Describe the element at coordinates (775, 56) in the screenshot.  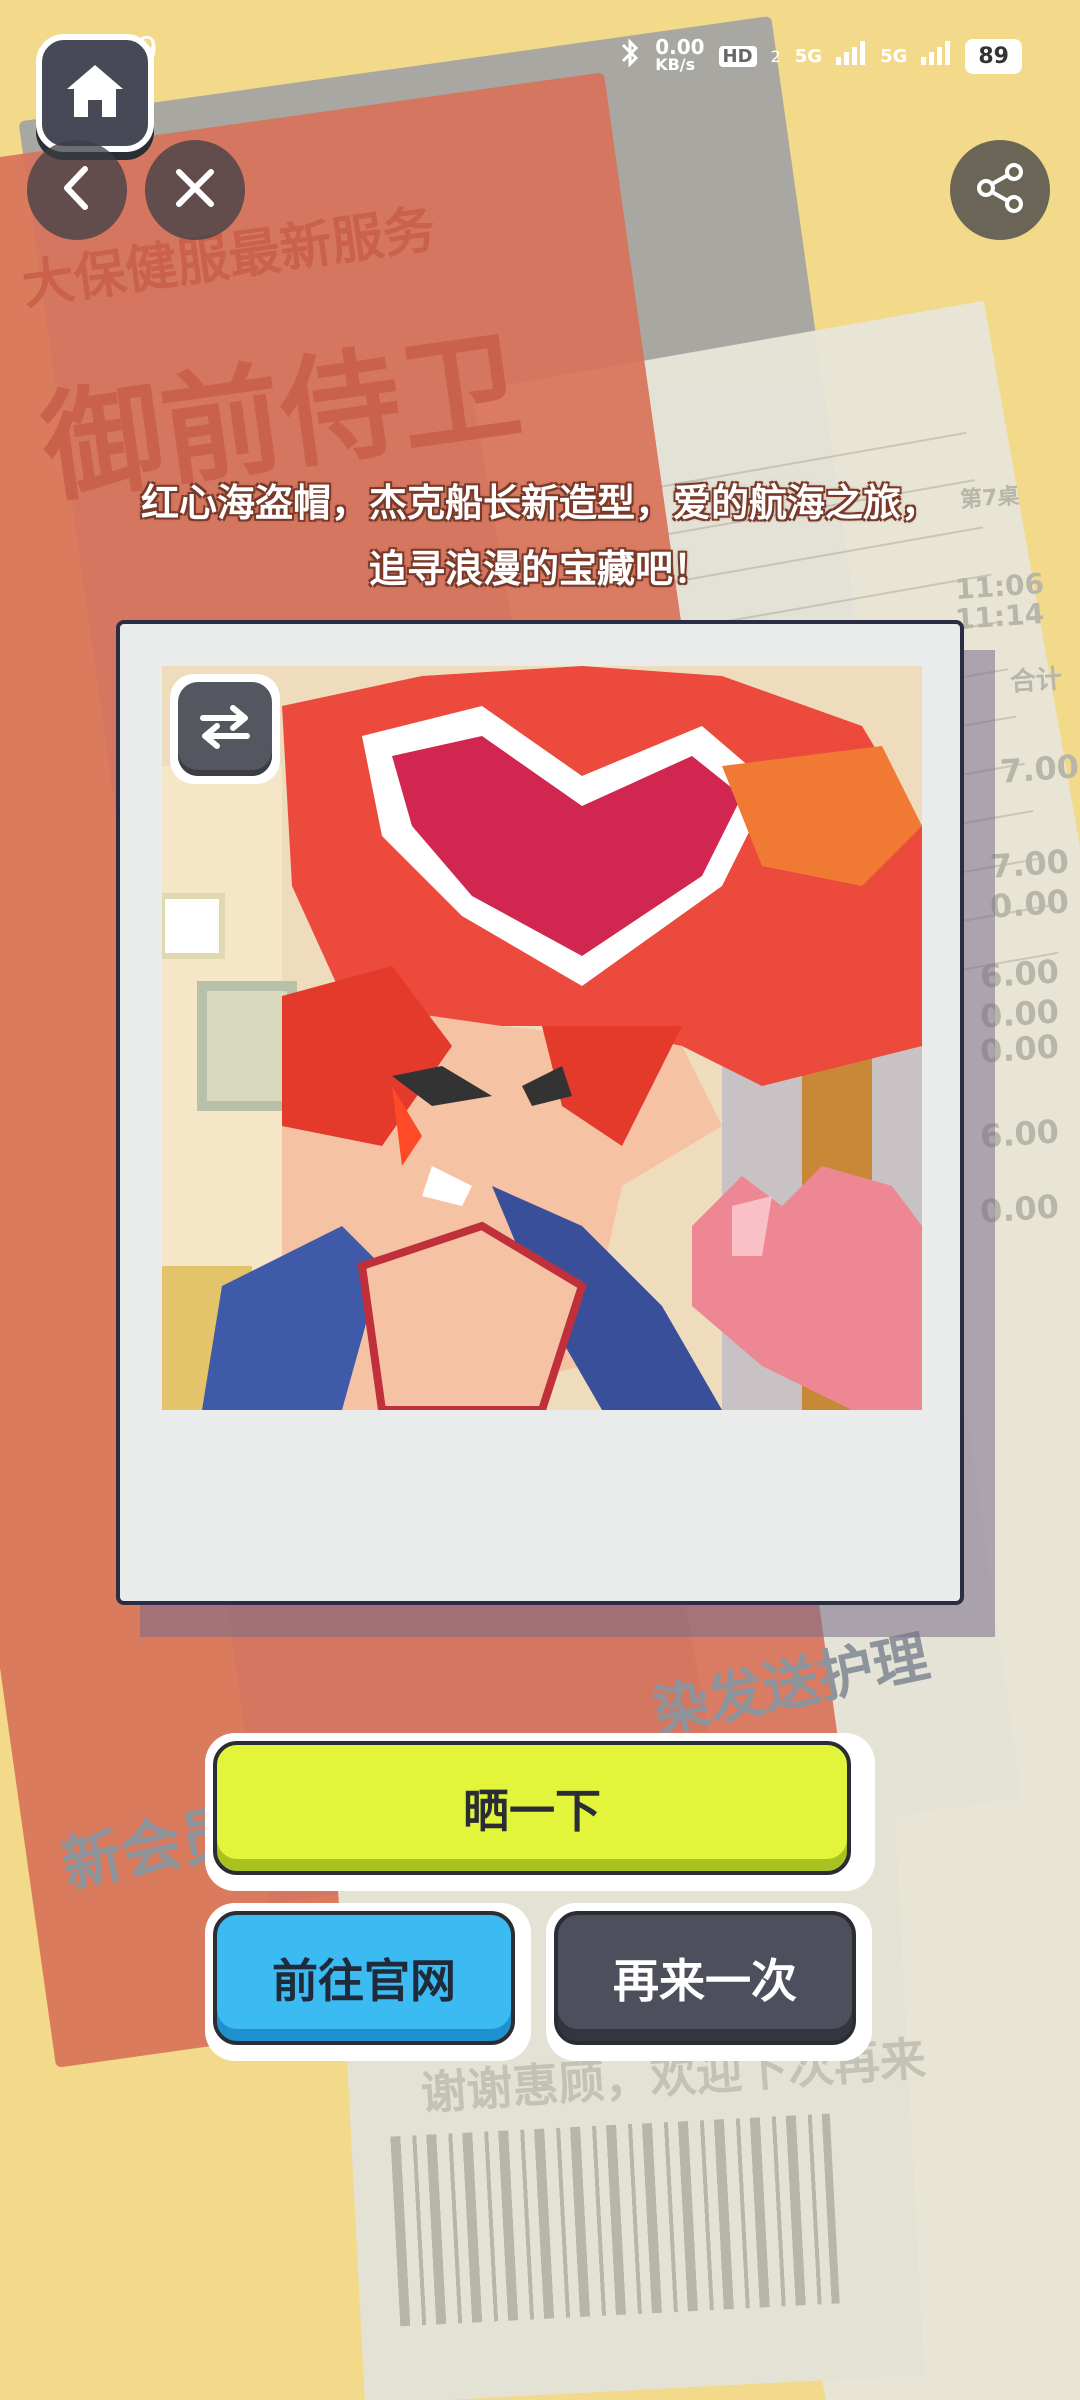
I see `hd-sub: 2` at that location.